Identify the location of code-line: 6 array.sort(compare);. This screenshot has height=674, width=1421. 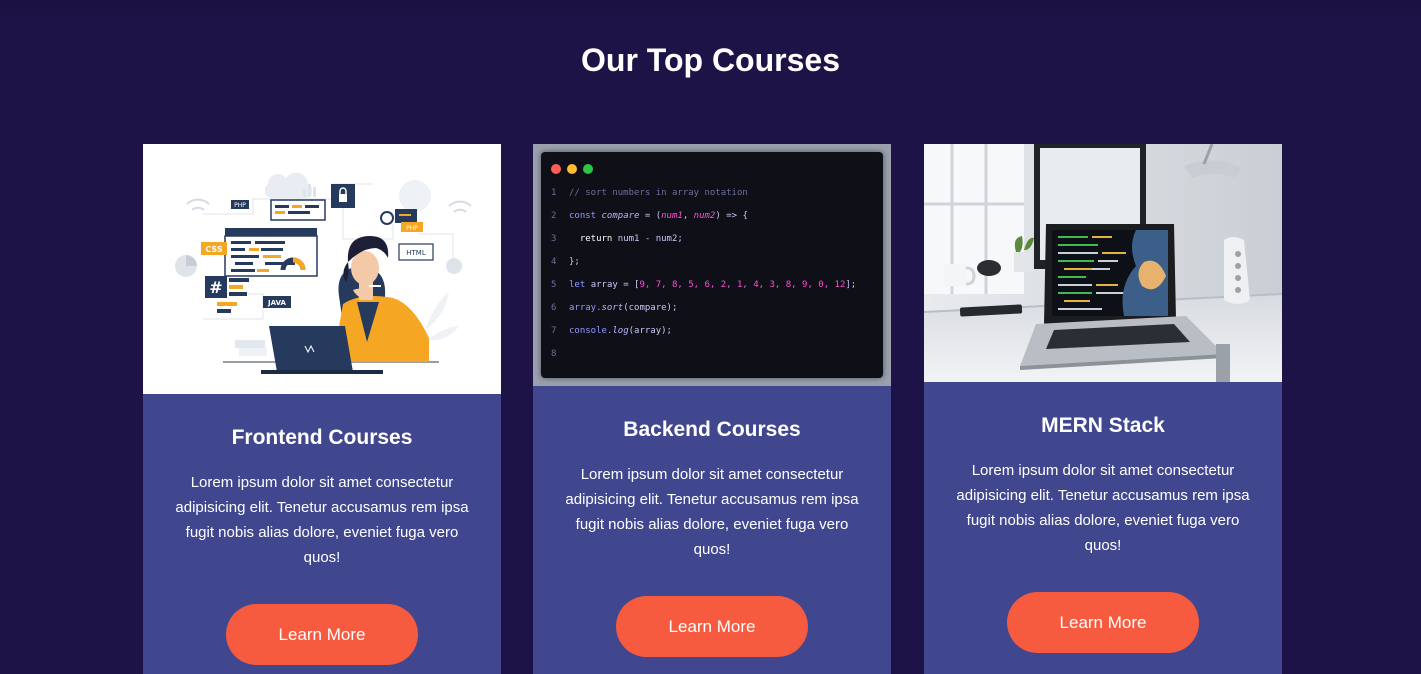
(614, 308).